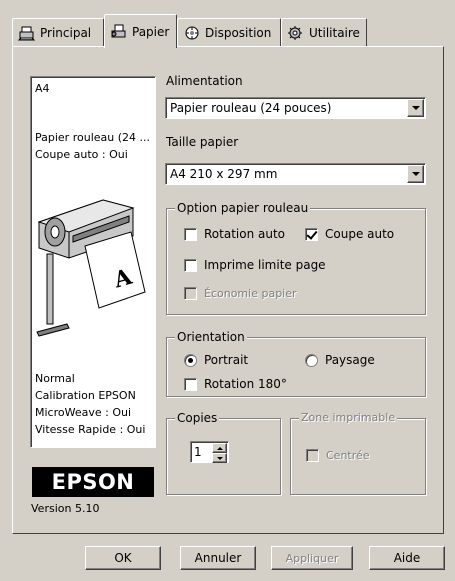 The height and width of the screenshot is (581, 455). What do you see at coordinates (81, 154) in the screenshot?
I see `preview-auto-cut: Coupe auto : Oui` at bounding box center [81, 154].